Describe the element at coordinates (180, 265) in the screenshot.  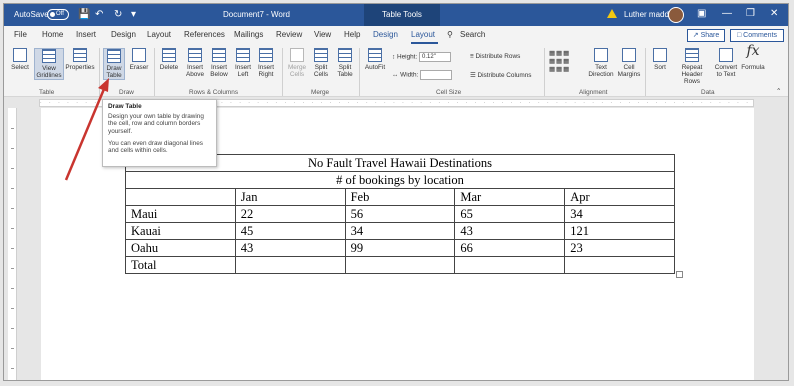
I see `table-cell: Total` at that location.